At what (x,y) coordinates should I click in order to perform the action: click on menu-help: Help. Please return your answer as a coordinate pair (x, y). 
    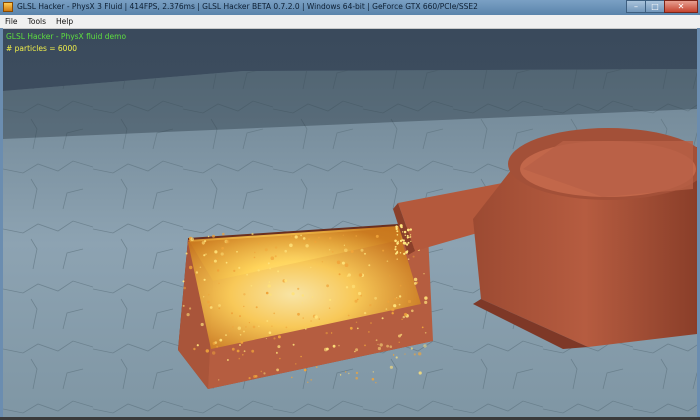
    Looking at the image, I should click on (64, 21).